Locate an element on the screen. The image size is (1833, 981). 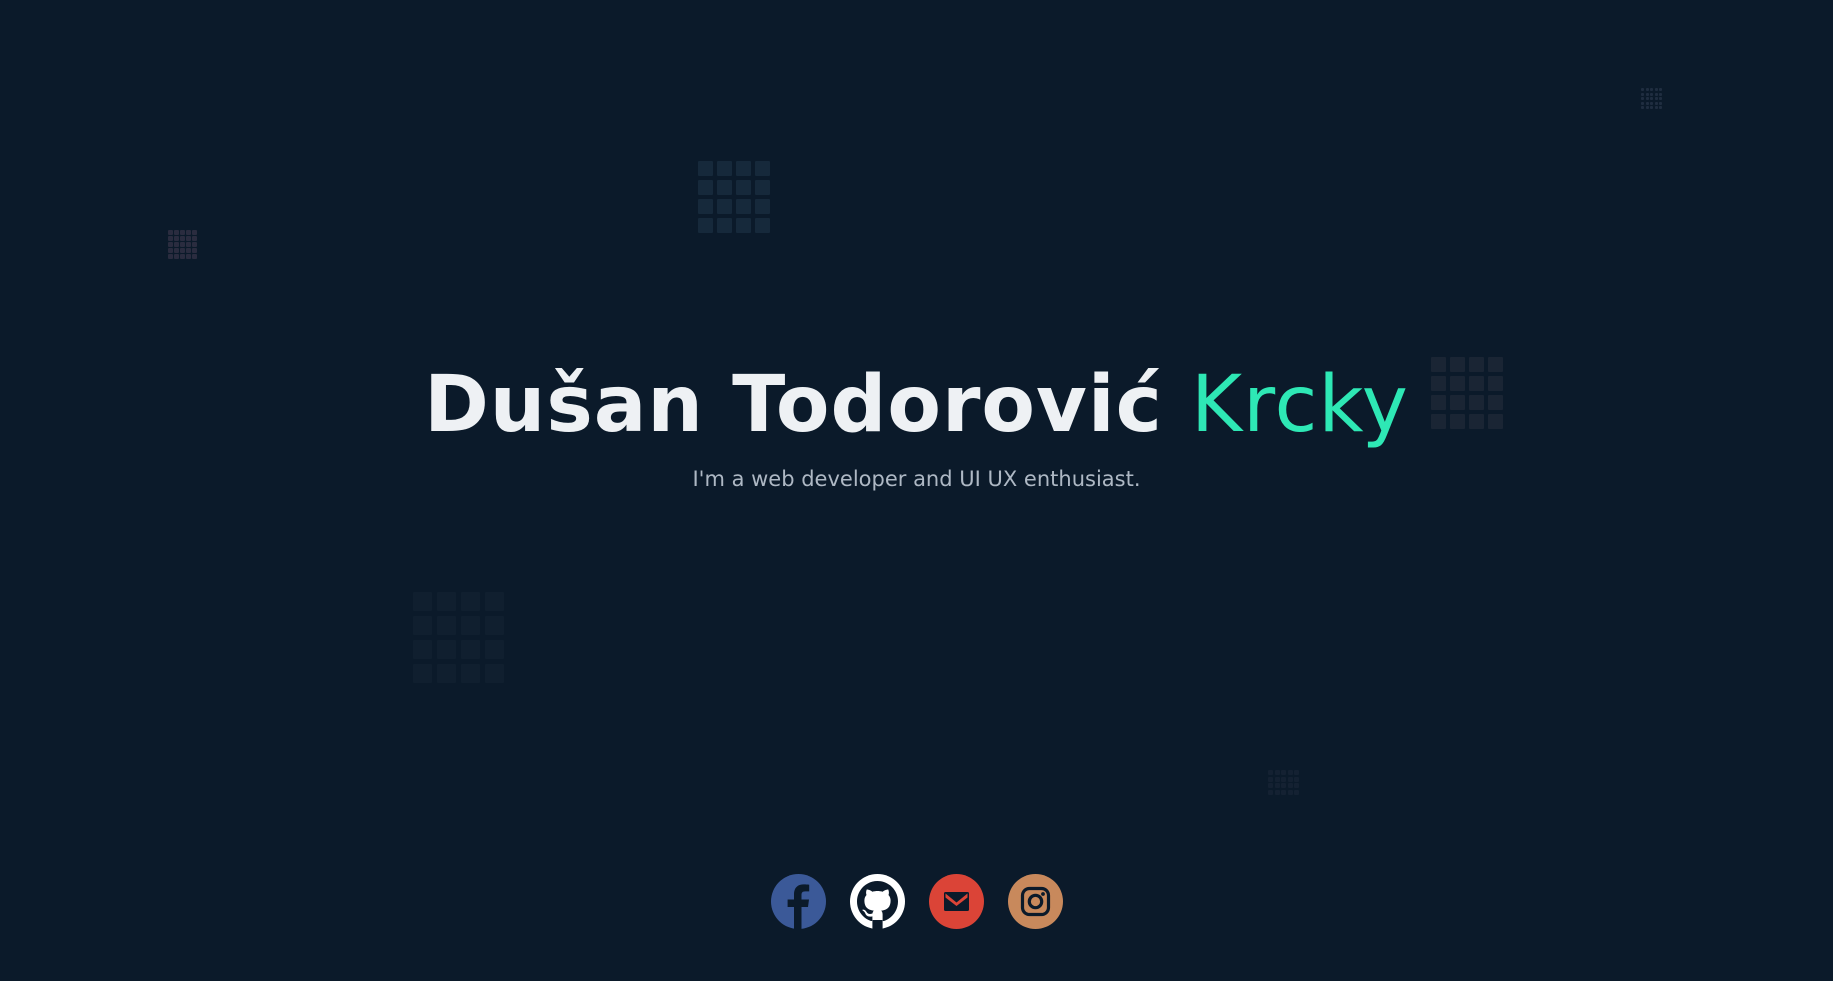
facebook-link is located at coordinates (798, 901).